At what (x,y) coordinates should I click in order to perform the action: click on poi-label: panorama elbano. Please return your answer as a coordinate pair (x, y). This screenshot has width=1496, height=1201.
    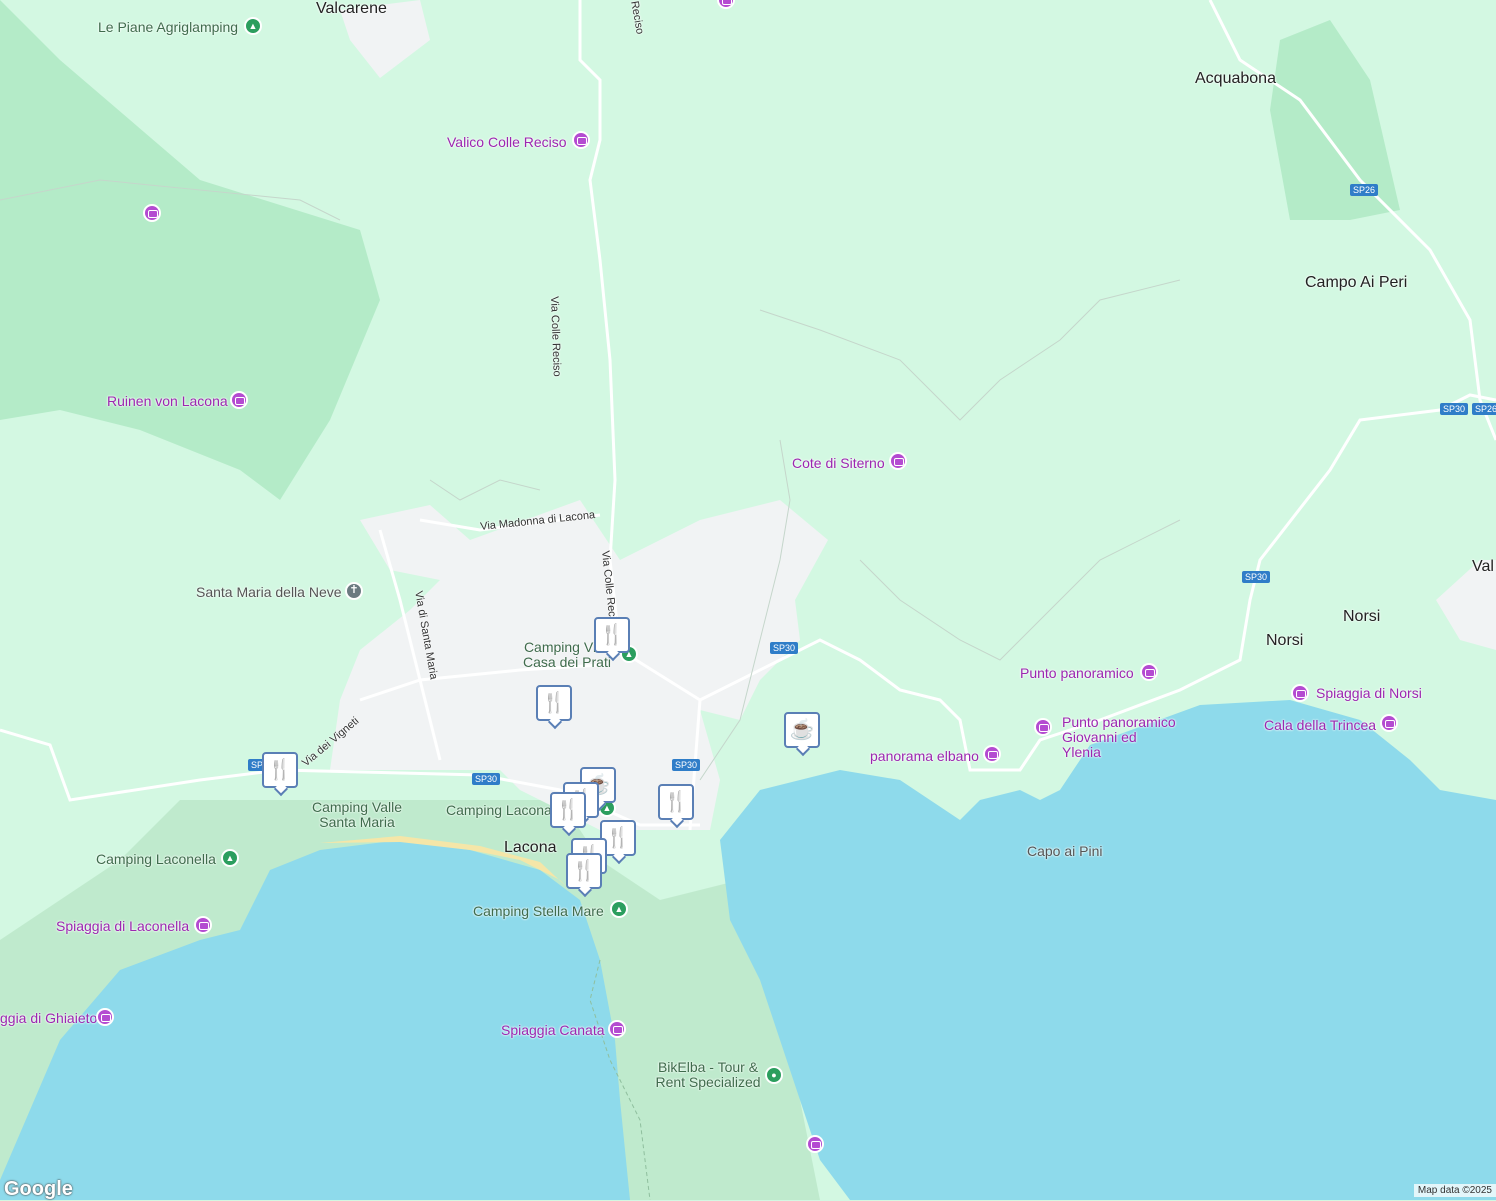
    Looking at the image, I should click on (924, 756).